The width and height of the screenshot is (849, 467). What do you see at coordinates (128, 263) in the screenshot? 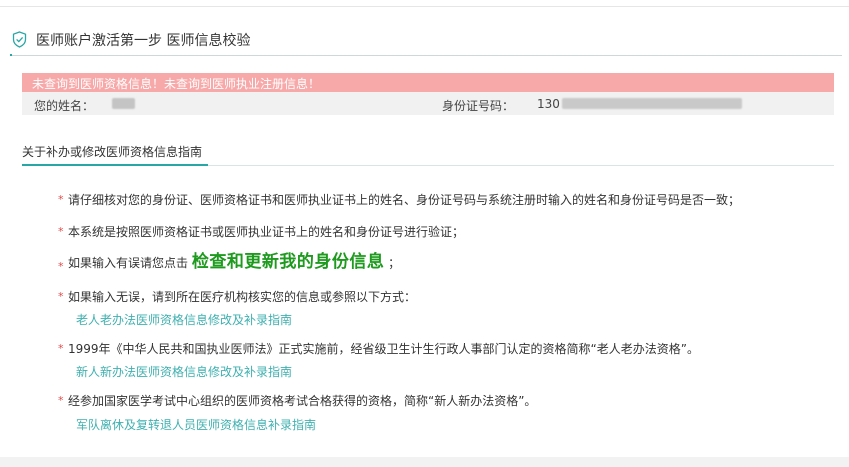
I see `guide-item-3-text: 如果输入有误请您点击` at bounding box center [128, 263].